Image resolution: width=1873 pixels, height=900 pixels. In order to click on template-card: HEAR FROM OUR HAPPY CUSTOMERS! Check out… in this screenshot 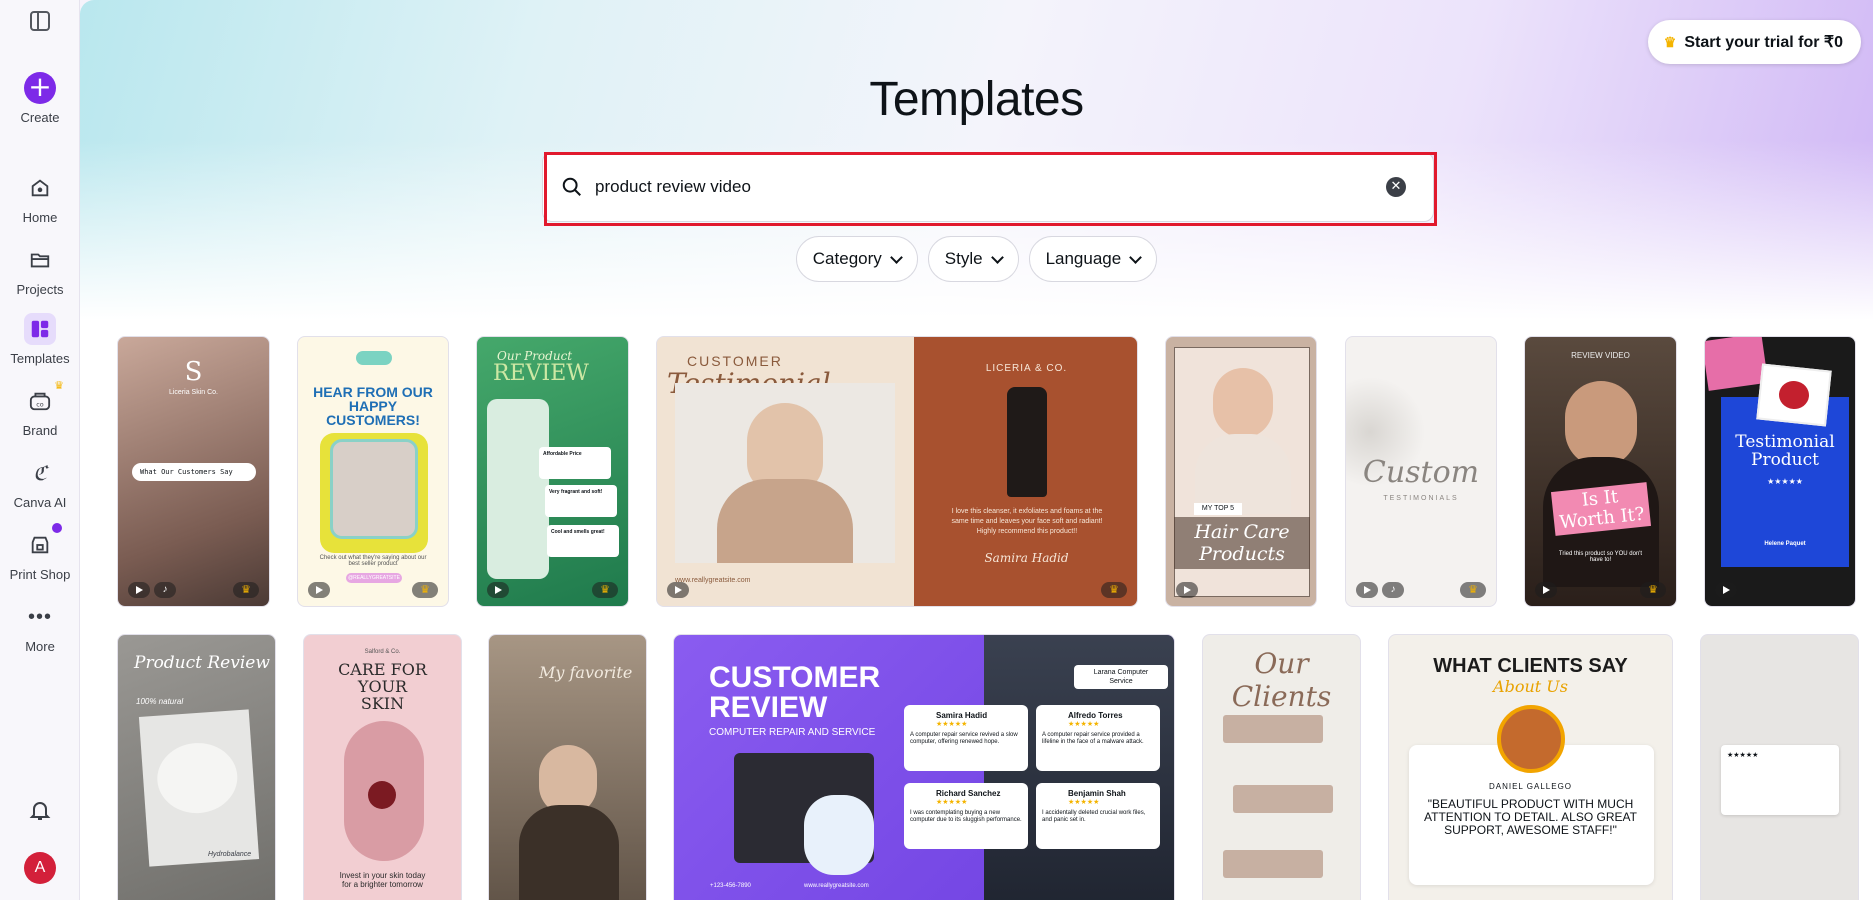, I will do `click(373, 471)`.